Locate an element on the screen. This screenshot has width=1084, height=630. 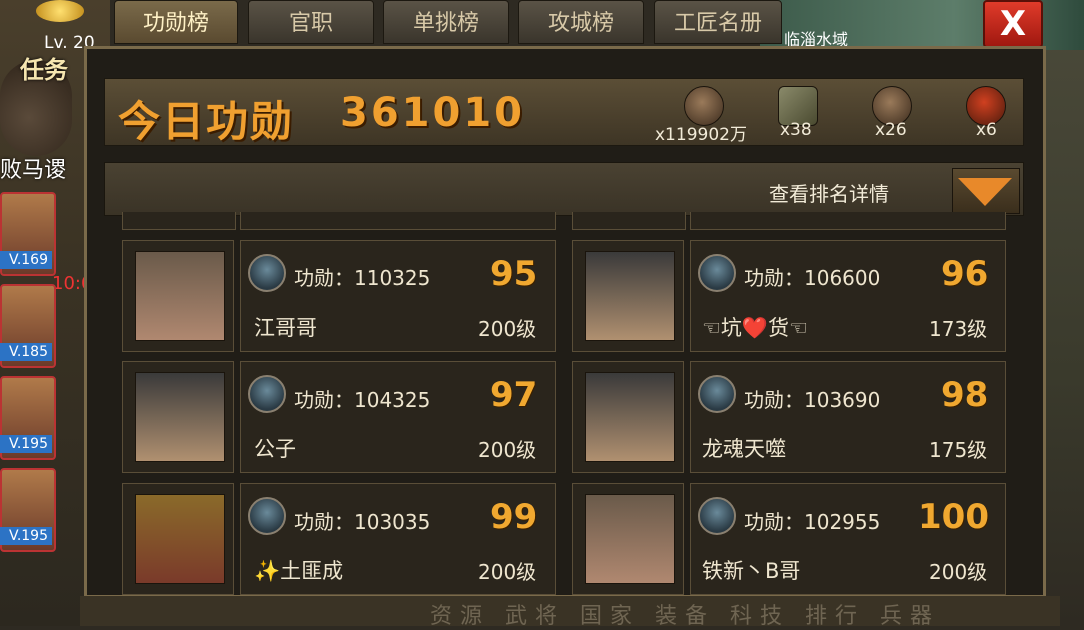
tab-siege-ranking: 攻城榜 is located at coordinates (581, 22).